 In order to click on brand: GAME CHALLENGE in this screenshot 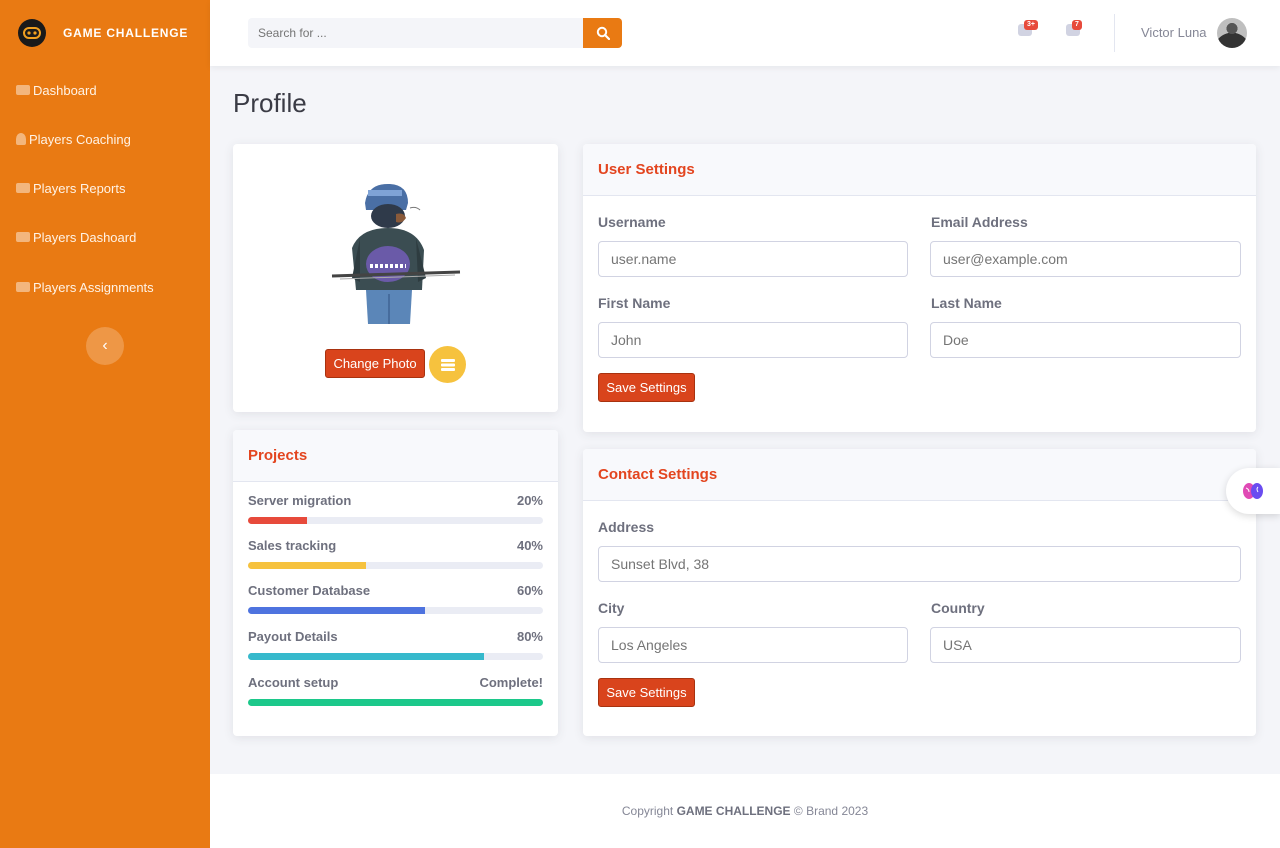, I will do `click(105, 33)`.